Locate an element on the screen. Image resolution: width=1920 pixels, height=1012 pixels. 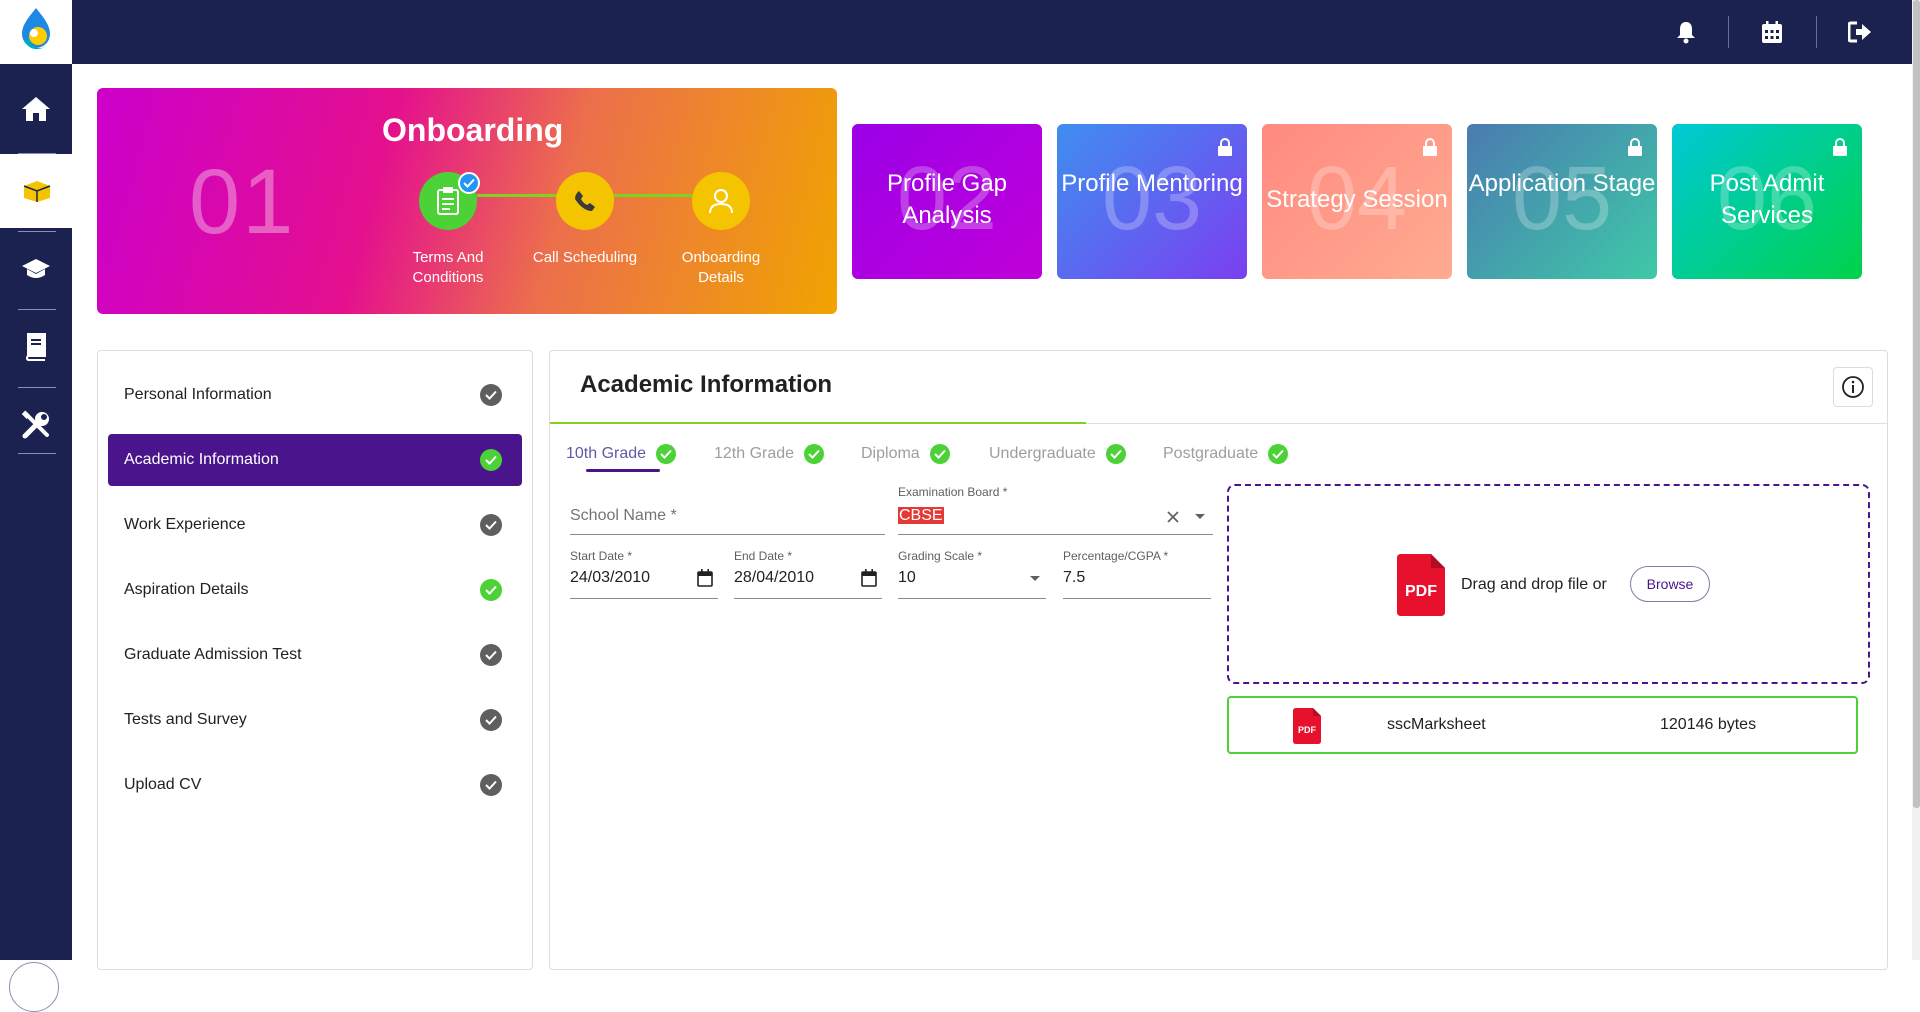
field-label: Start Date * is located at coordinates (601, 556).